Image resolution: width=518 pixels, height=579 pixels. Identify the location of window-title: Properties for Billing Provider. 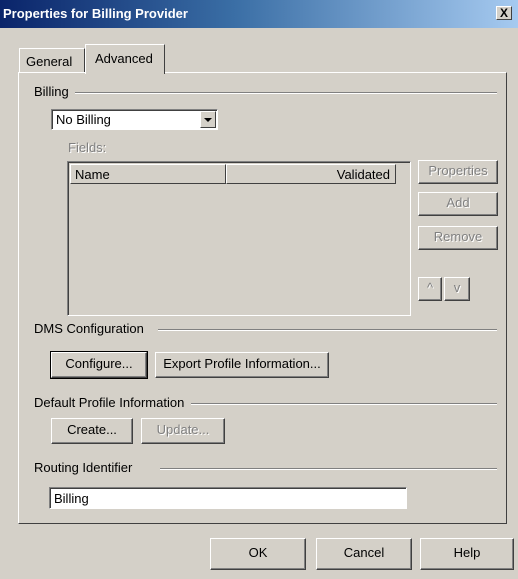
(95, 13).